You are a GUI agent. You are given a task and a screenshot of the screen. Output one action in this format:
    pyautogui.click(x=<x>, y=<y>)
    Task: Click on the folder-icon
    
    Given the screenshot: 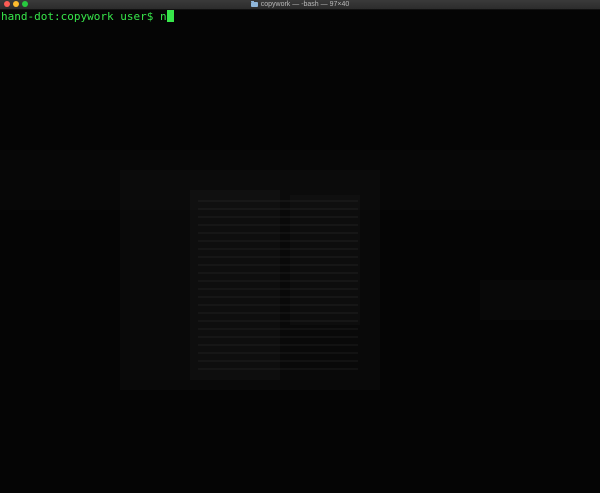 What is the action you would take?
    pyautogui.click(x=254, y=4)
    